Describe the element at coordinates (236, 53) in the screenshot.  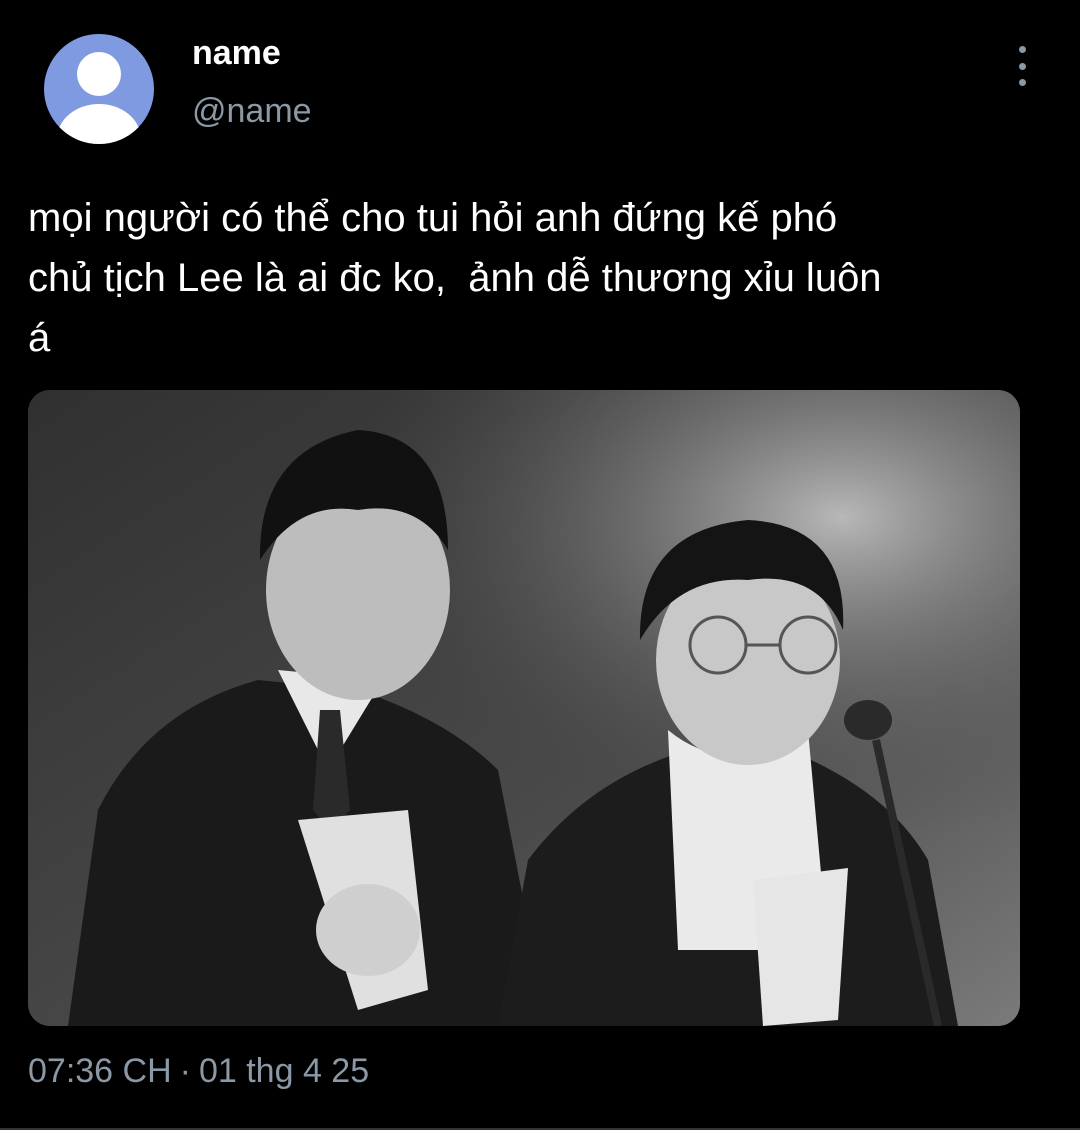
I see `display-name: name` at that location.